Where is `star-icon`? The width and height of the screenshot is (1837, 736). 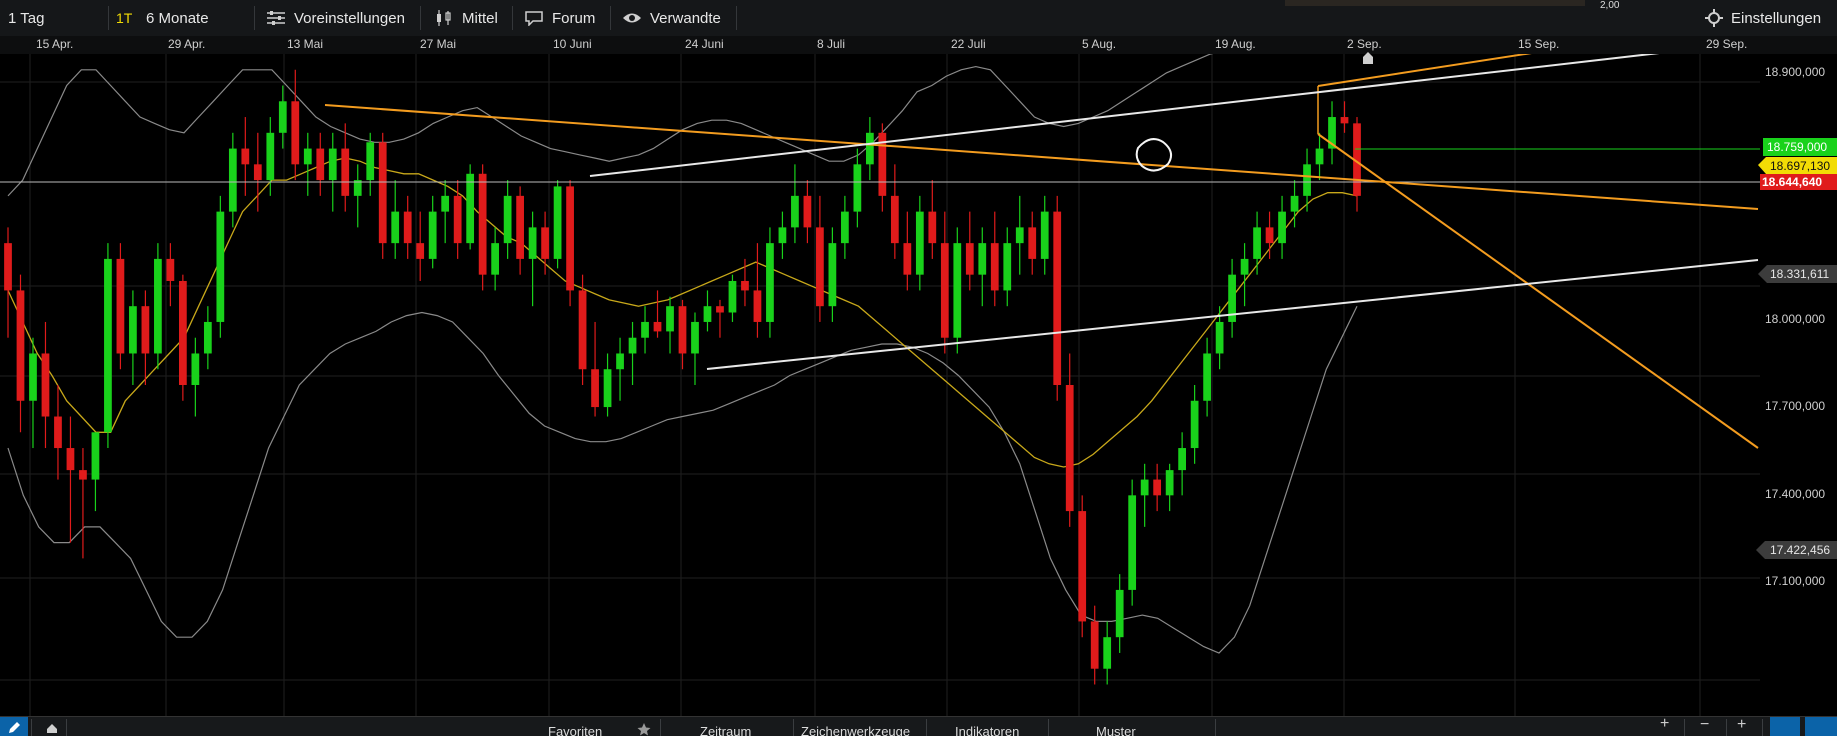 star-icon is located at coordinates (644, 729).